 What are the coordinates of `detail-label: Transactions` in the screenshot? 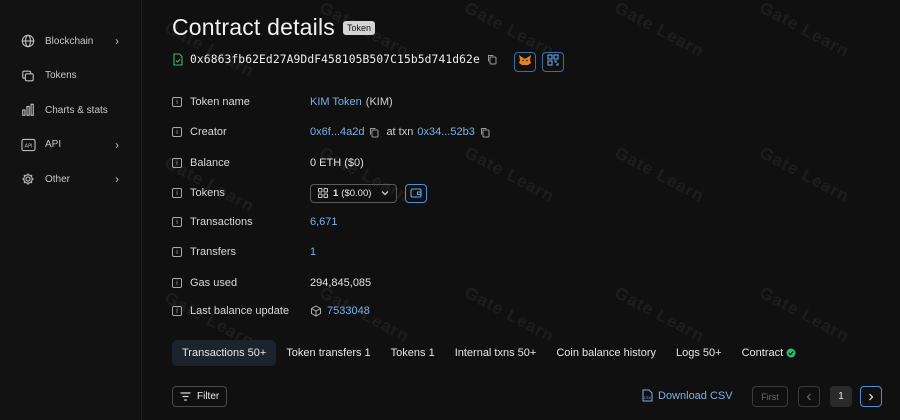 It's located at (221, 222).